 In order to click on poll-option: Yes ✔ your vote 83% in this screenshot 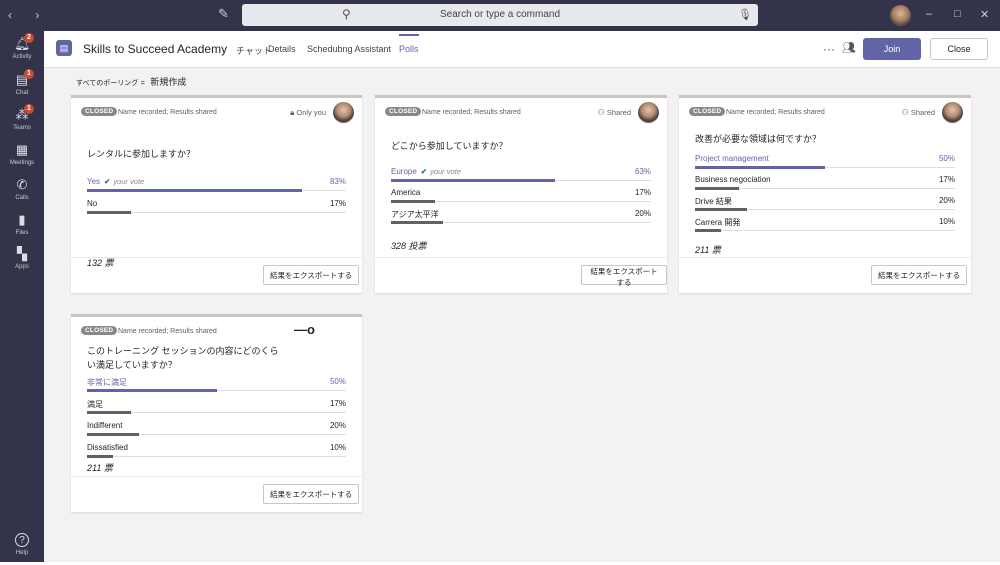, I will do `click(216, 185)`.